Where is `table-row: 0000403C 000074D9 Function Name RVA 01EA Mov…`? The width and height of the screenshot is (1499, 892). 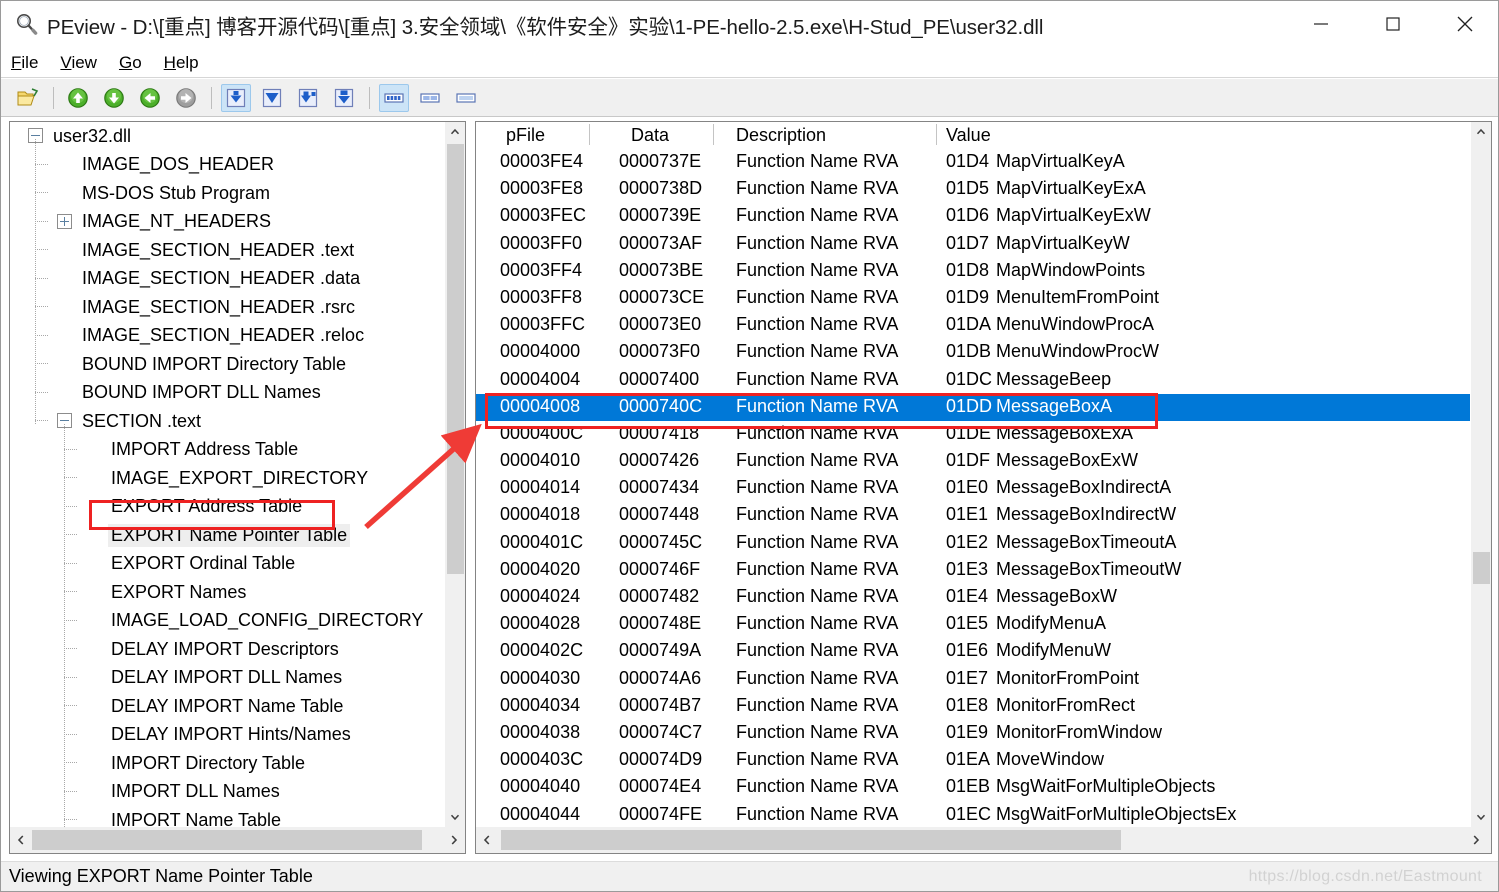 table-row: 0000403C 000074D9 Function Name RVA 01EA Mov… is located at coordinates (976, 760).